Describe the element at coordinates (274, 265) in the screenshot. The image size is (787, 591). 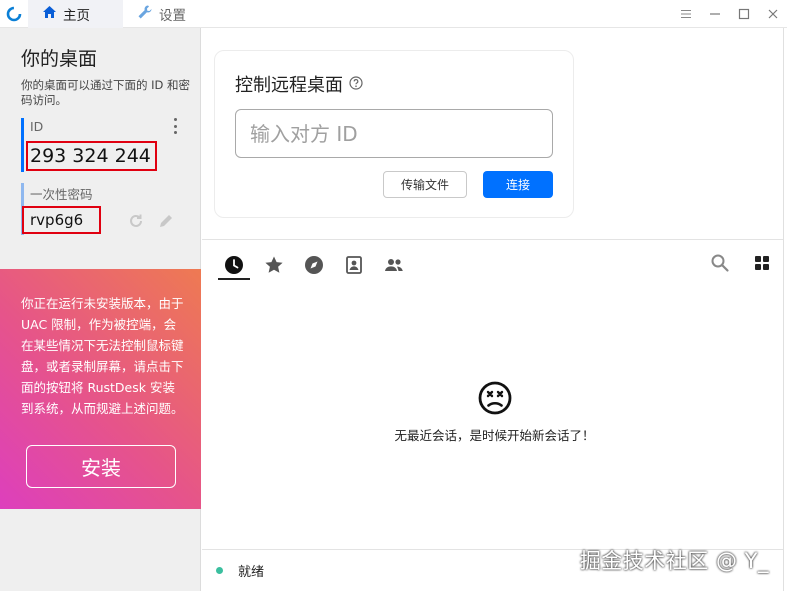
I see `favorites-icon` at that location.